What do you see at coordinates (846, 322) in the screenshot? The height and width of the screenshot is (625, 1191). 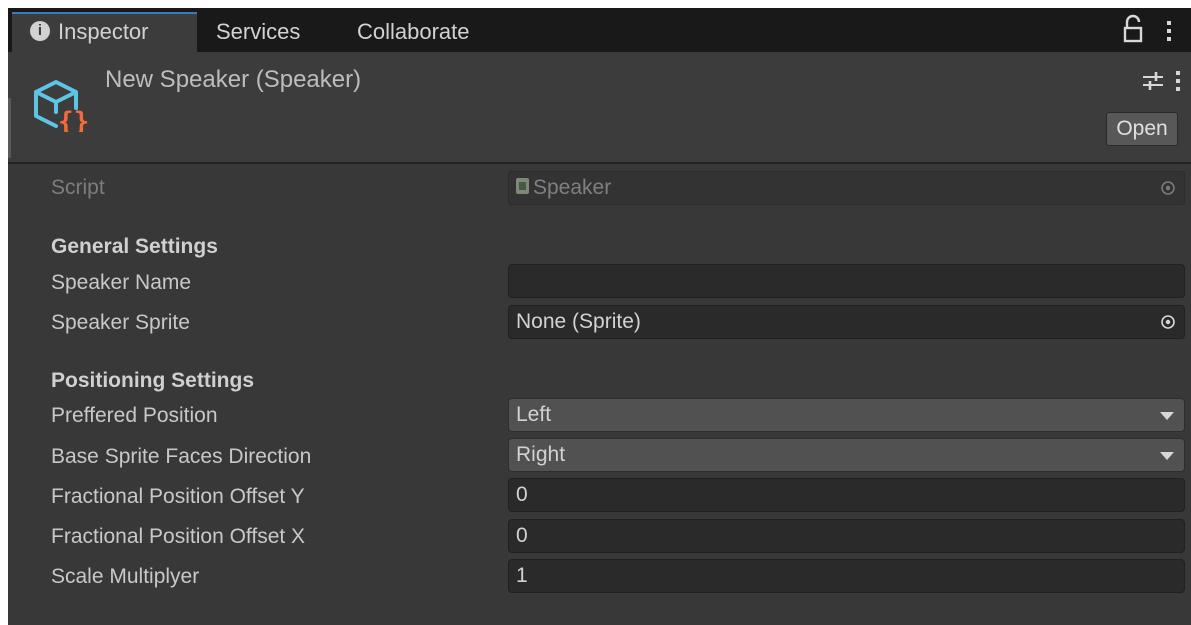 I see `speaker-sprite-field: None (Sprite)` at bounding box center [846, 322].